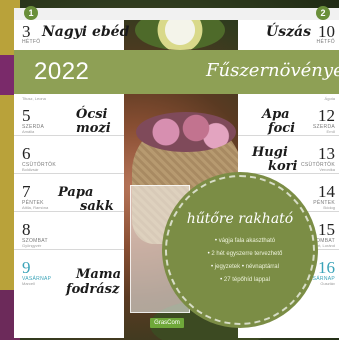  I want to click on day-row: Apa foci 12 szerda Ernő, so click(288, 119).